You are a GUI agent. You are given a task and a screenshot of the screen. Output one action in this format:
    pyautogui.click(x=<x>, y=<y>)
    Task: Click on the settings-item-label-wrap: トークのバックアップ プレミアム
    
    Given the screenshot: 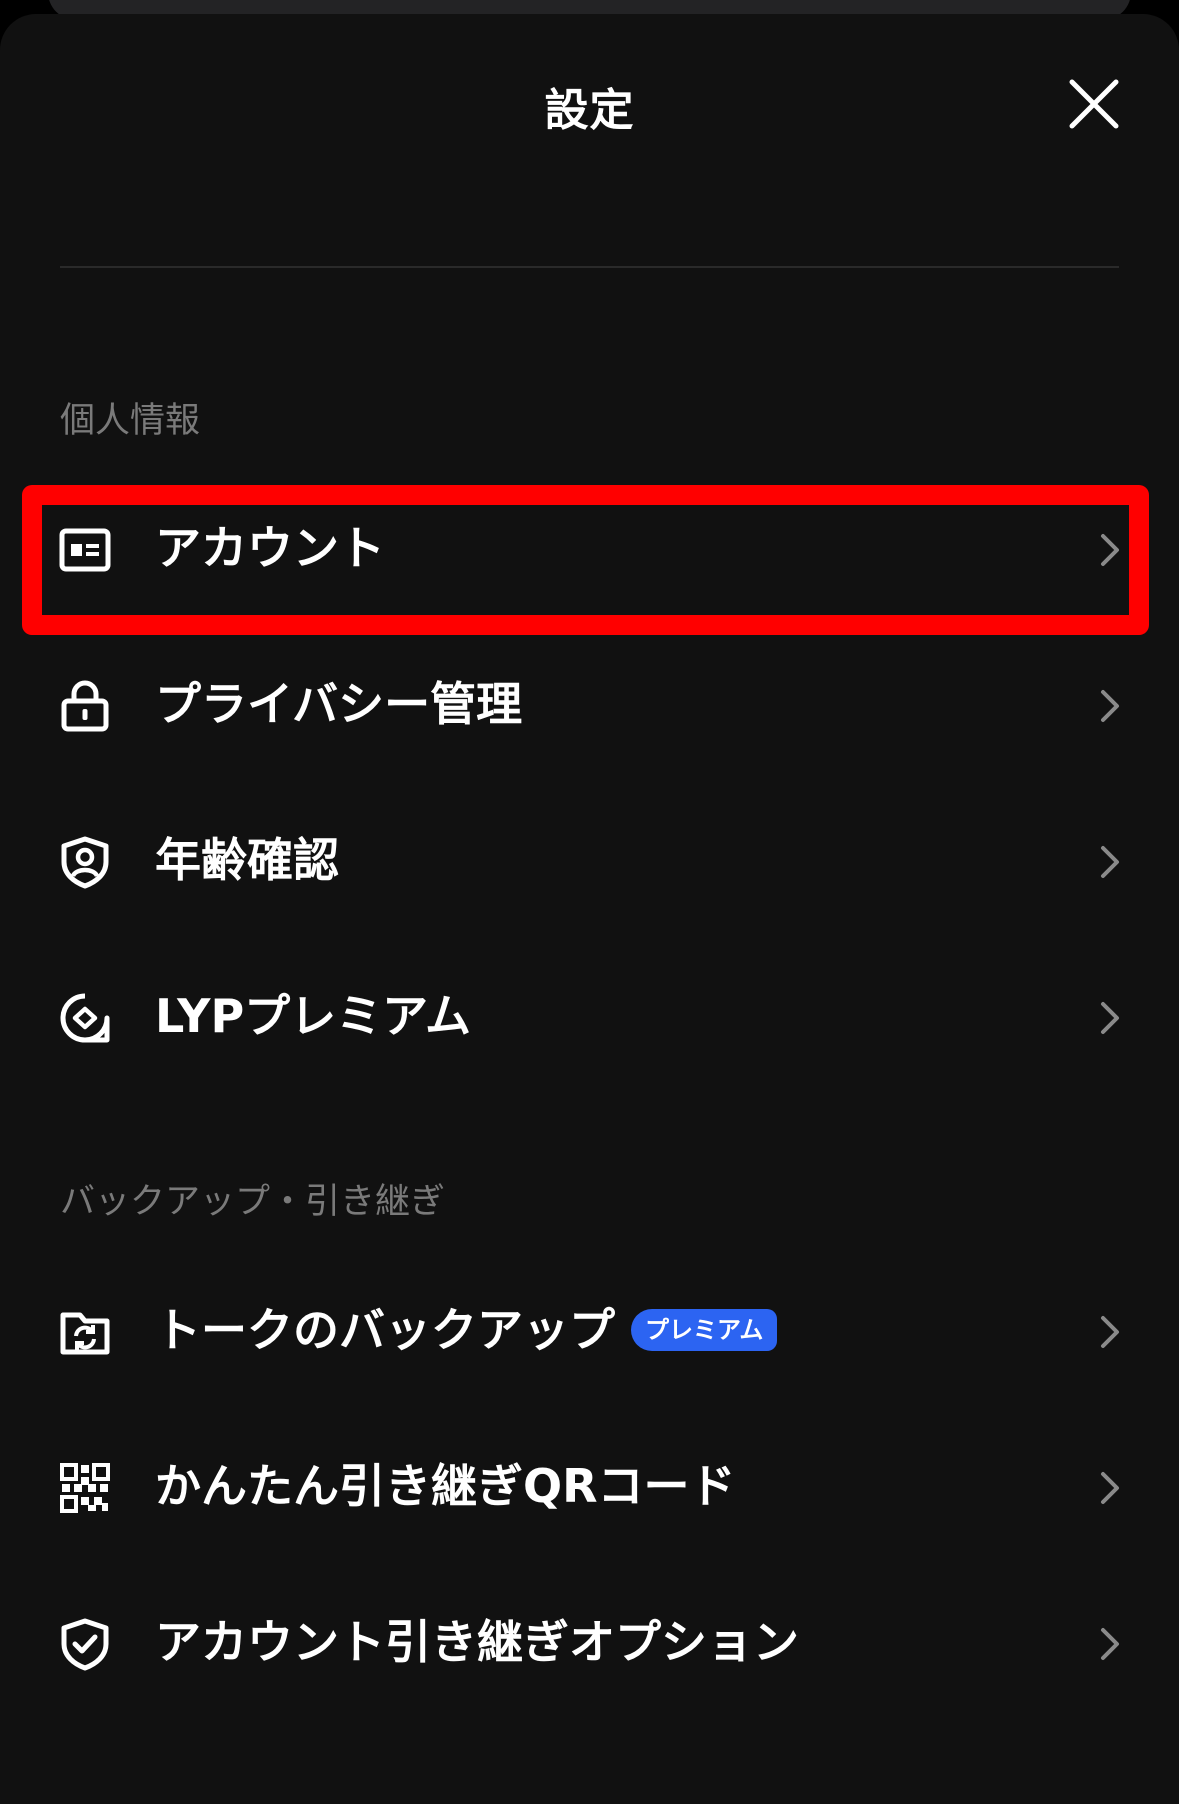 What is the action you would take?
    pyautogui.click(x=466, y=1330)
    